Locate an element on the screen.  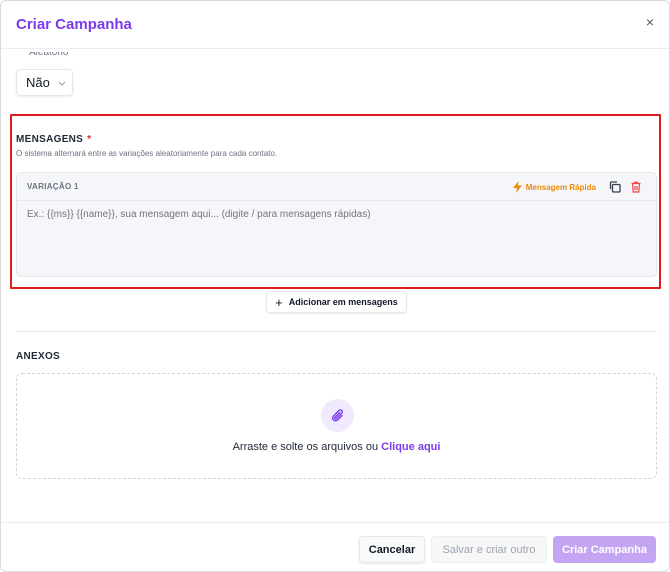
add-message-button: + Adicionar em mensagens is located at coordinates (336, 302).